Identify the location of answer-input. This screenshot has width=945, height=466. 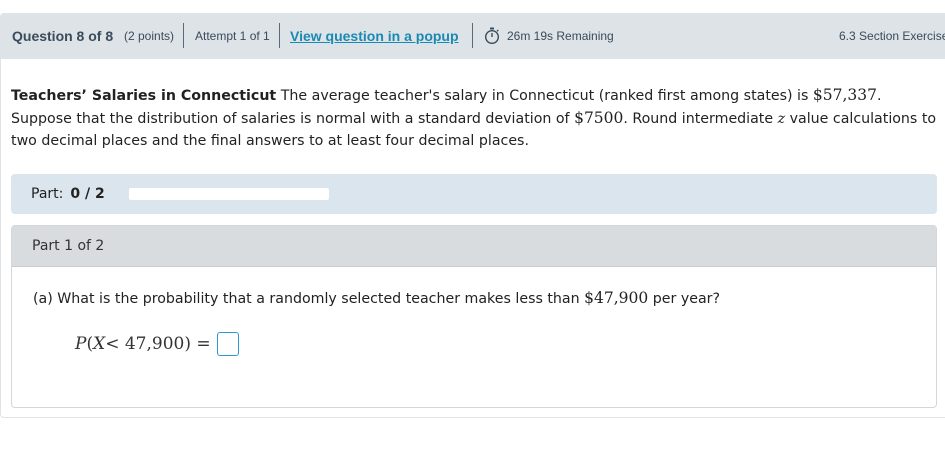
(227, 344).